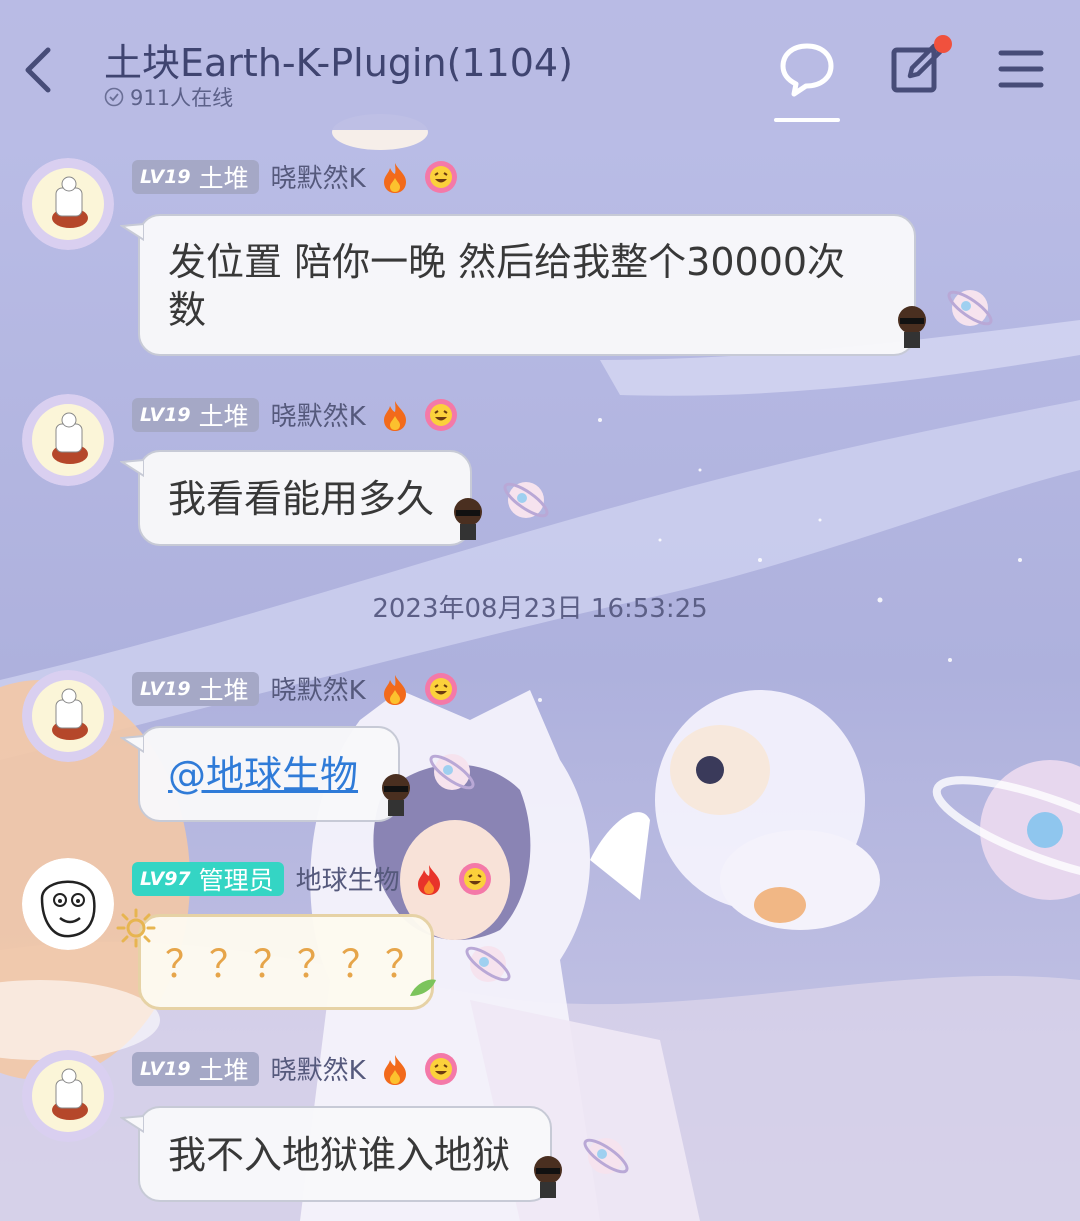 The width and height of the screenshot is (1080, 1221). I want to click on message-text: 我不入地狱谁入地狱, so click(339, 1155).